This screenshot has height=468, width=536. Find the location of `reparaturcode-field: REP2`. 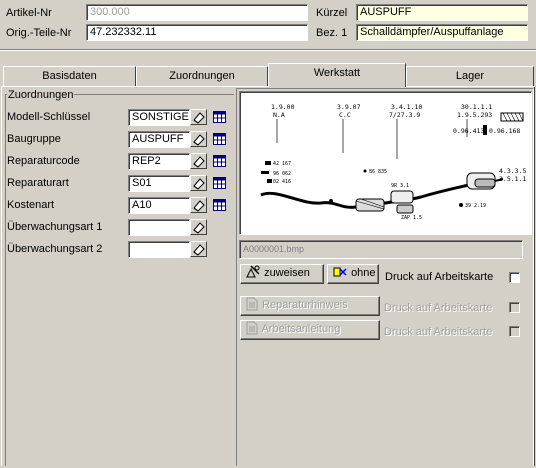

reparaturcode-field: REP2 is located at coordinates (159, 161).